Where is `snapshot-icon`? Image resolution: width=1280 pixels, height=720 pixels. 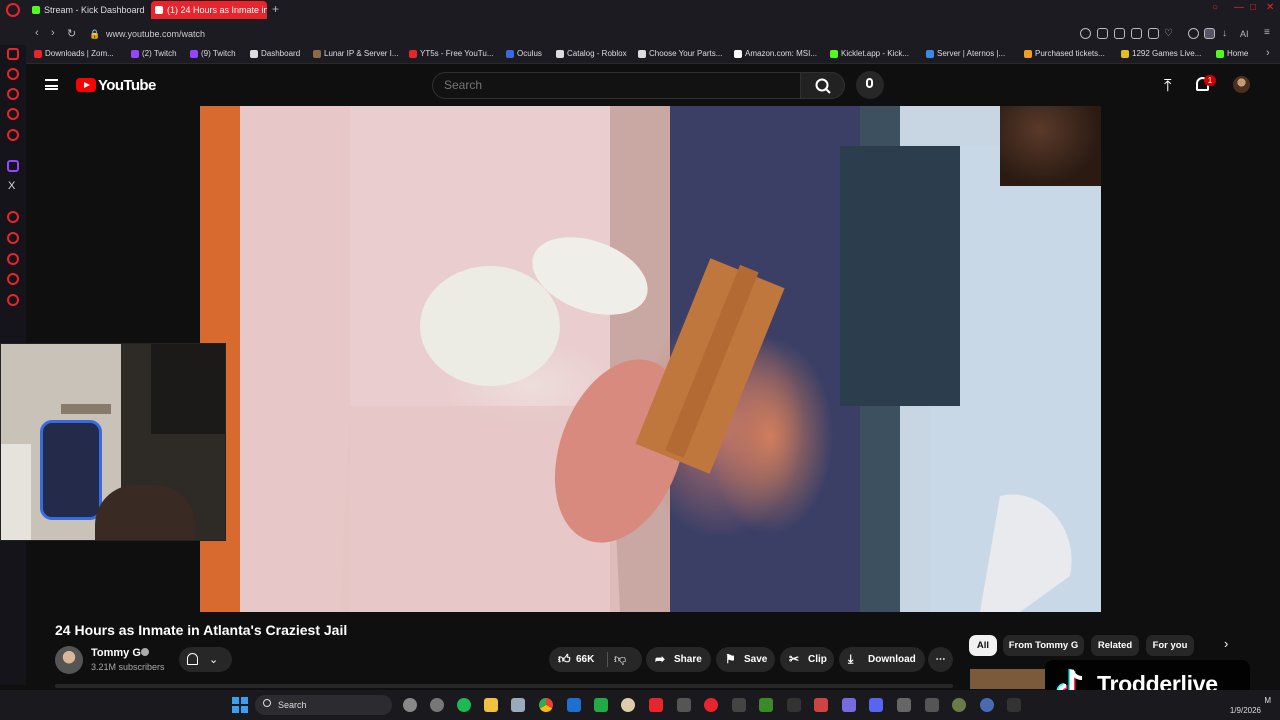 snapshot-icon is located at coordinates (1119, 33).